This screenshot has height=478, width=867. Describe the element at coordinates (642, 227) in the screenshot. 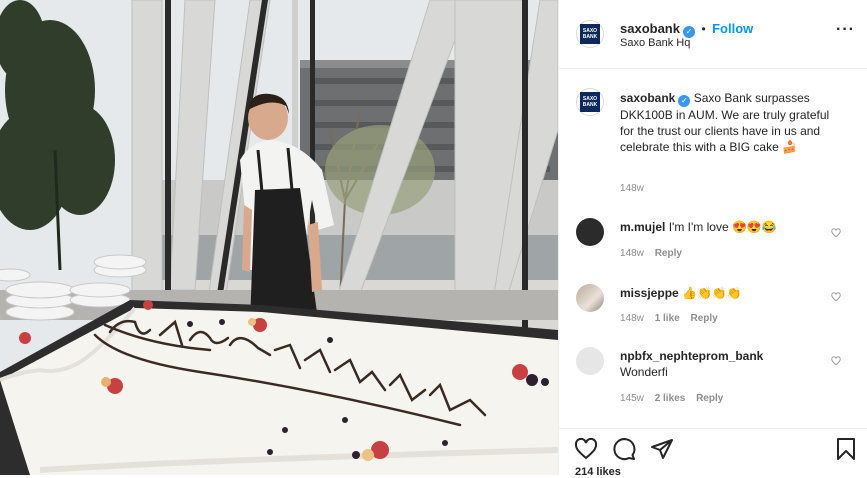

I see `comment-username: m.mujel` at that location.